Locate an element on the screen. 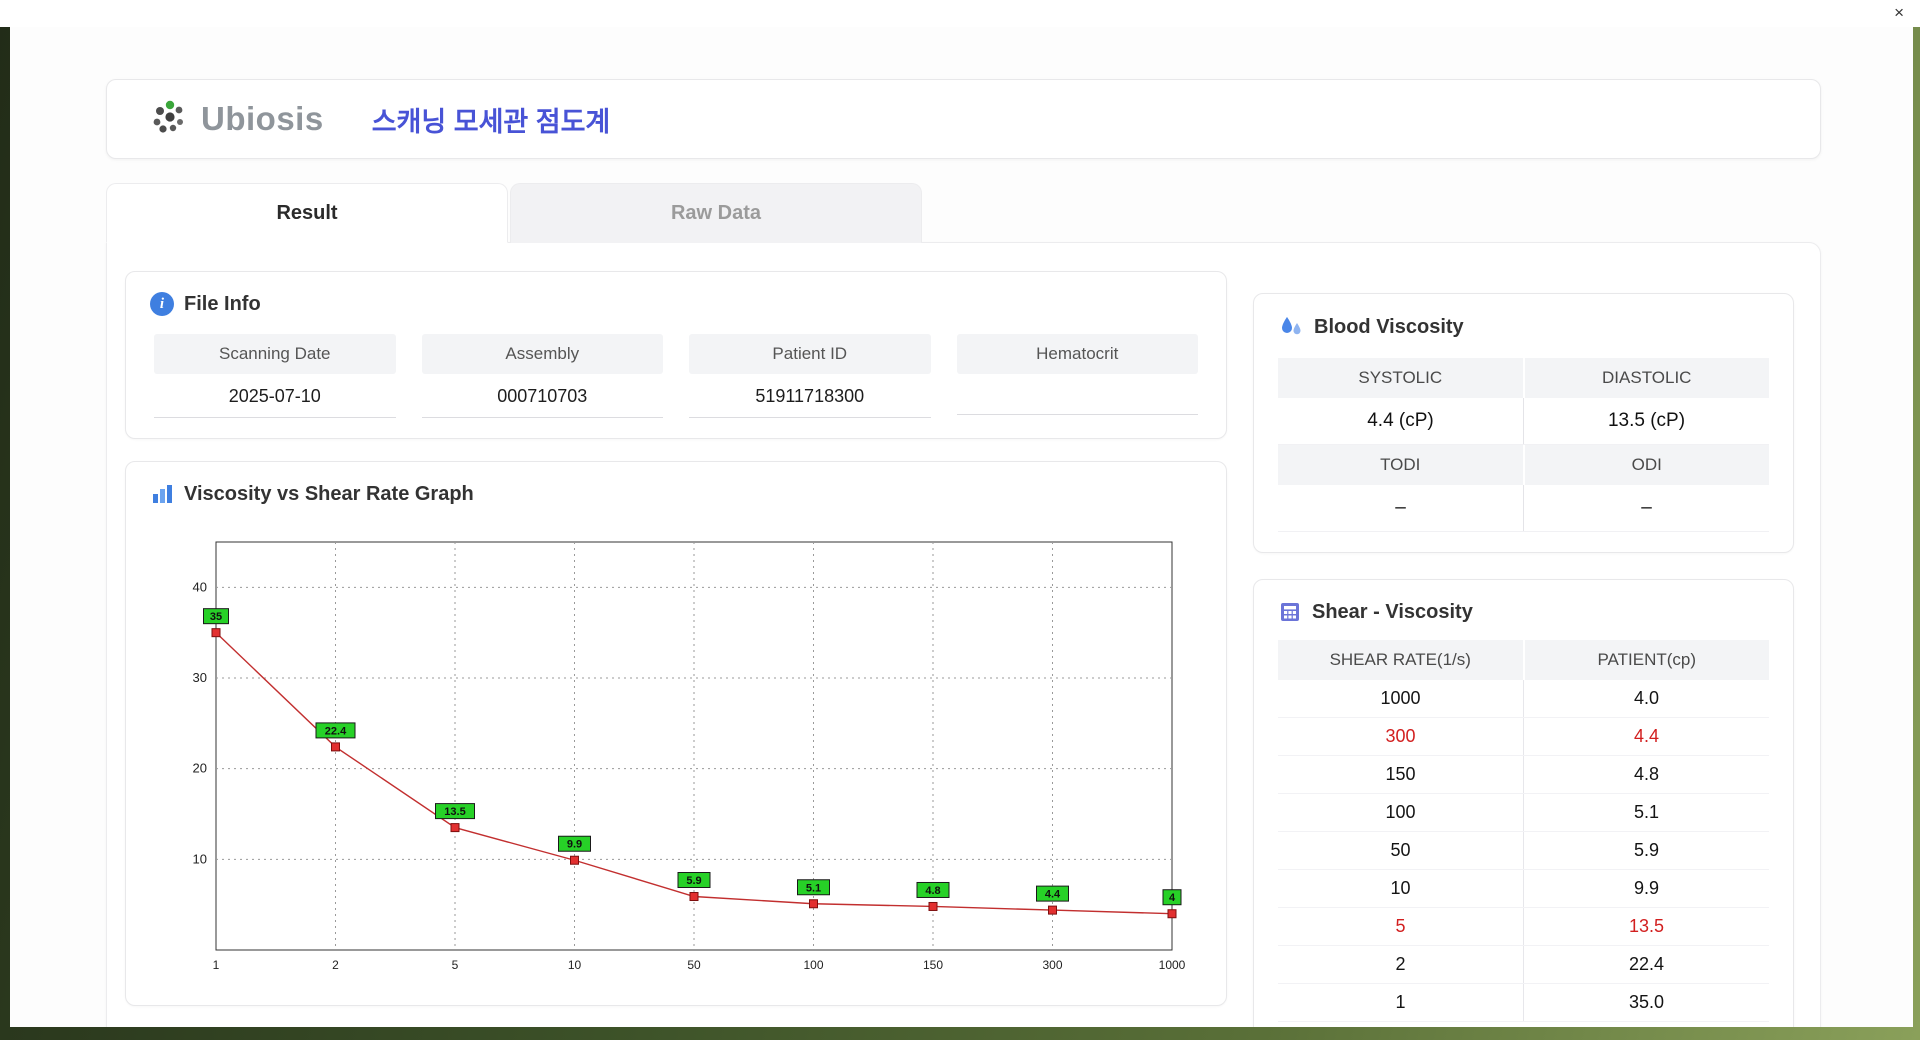  field-value: 2025-07-10 is located at coordinates (275, 396).